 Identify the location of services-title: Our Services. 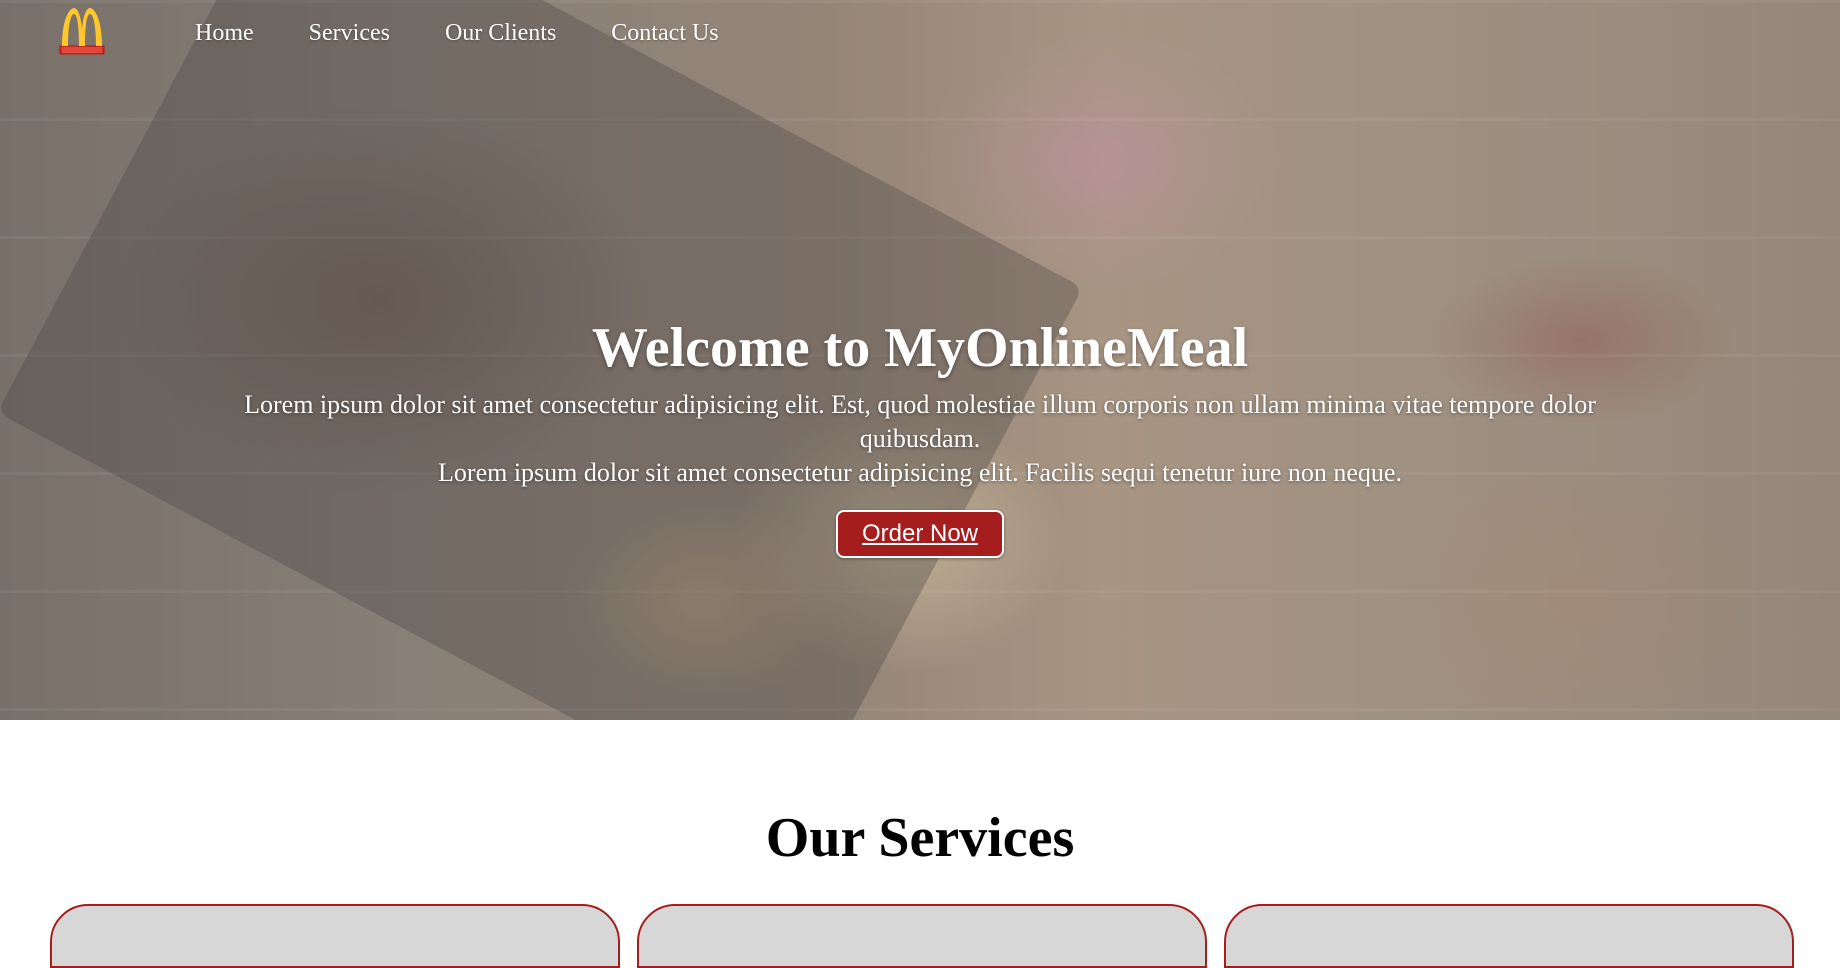
(920, 838).